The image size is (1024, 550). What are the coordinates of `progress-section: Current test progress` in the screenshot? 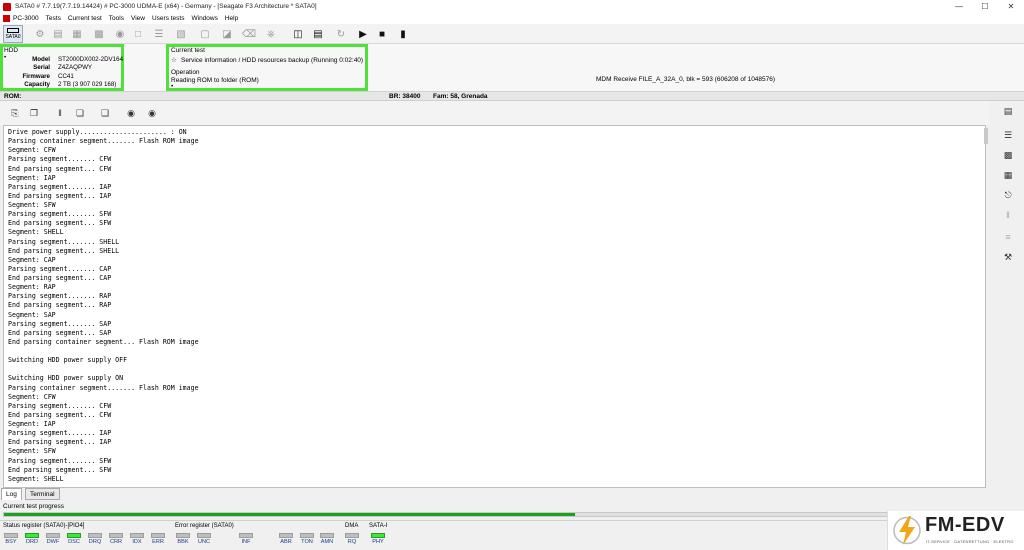 It's located at (512, 510).